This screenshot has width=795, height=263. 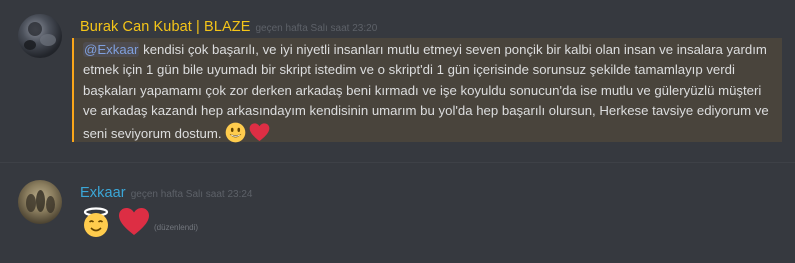 What do you see at coordinates (111, 49) in the screenshot?
I see `user-mention: @Exkaar` at bounding box center [111, 49].